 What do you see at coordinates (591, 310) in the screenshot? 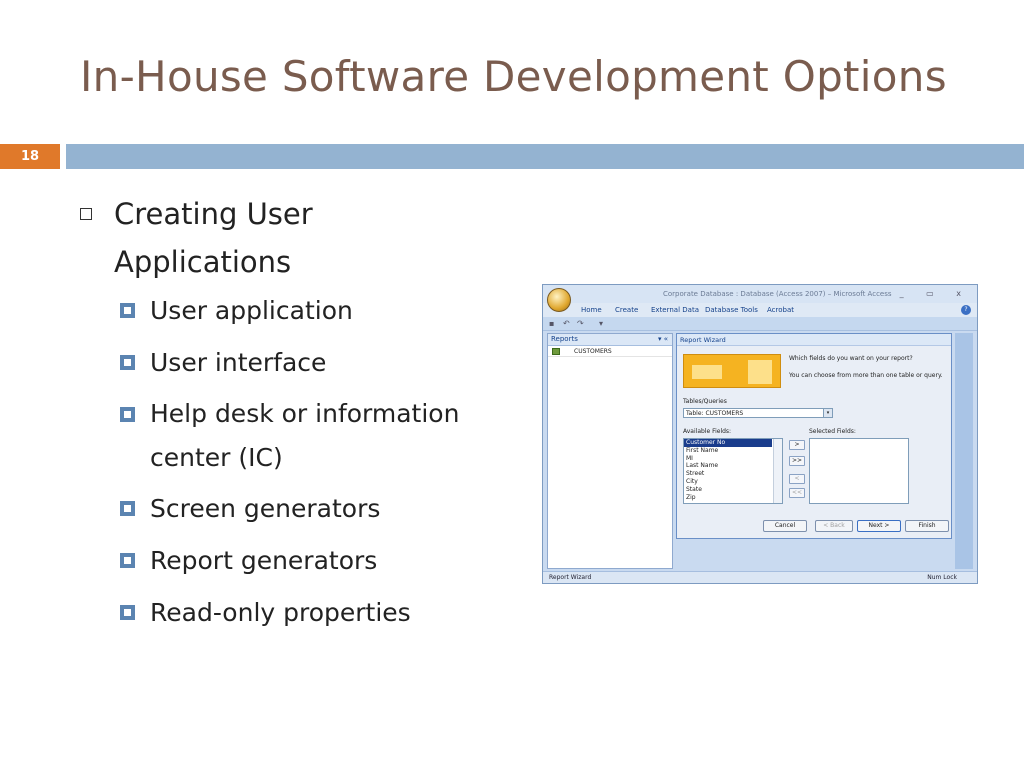
I see `tab-home: Home` at bounding box center [591, 310].